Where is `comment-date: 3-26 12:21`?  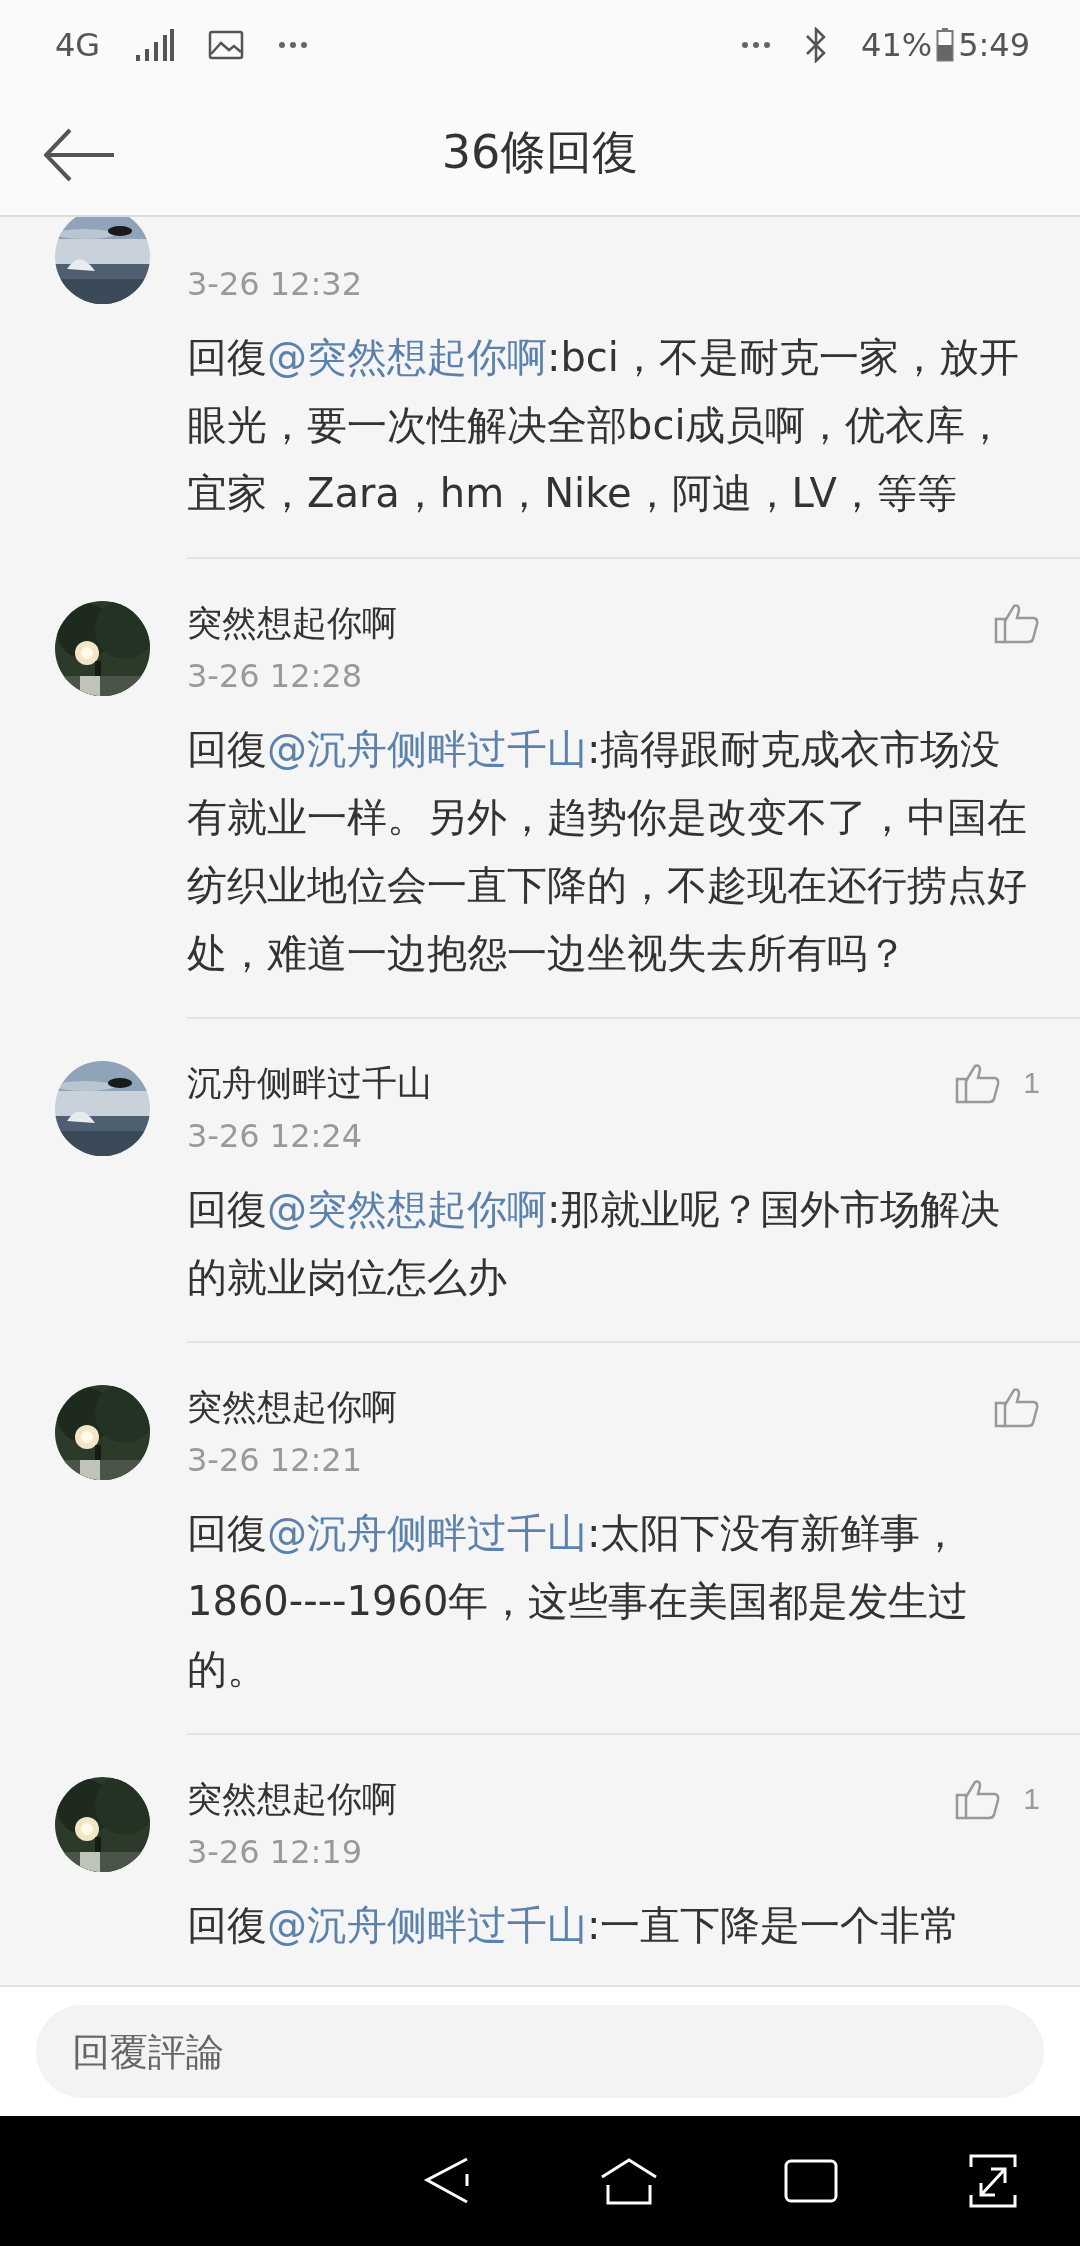 comment-date: 3-26 12:21 is located at coordinates (275, 1461).